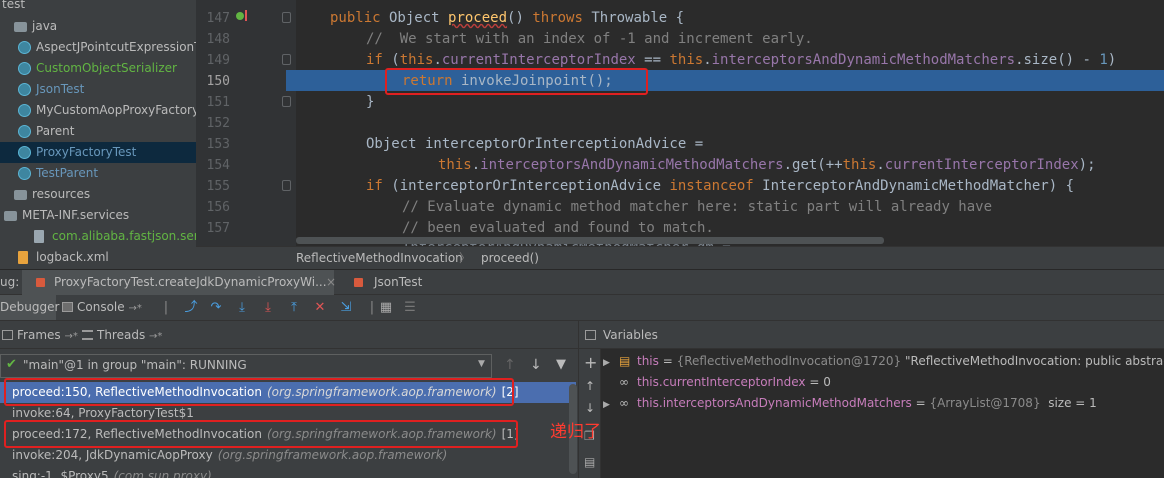 This screenshot has height=478, width=1164. I want to click on override-arrow-icon, so click(247, 15).